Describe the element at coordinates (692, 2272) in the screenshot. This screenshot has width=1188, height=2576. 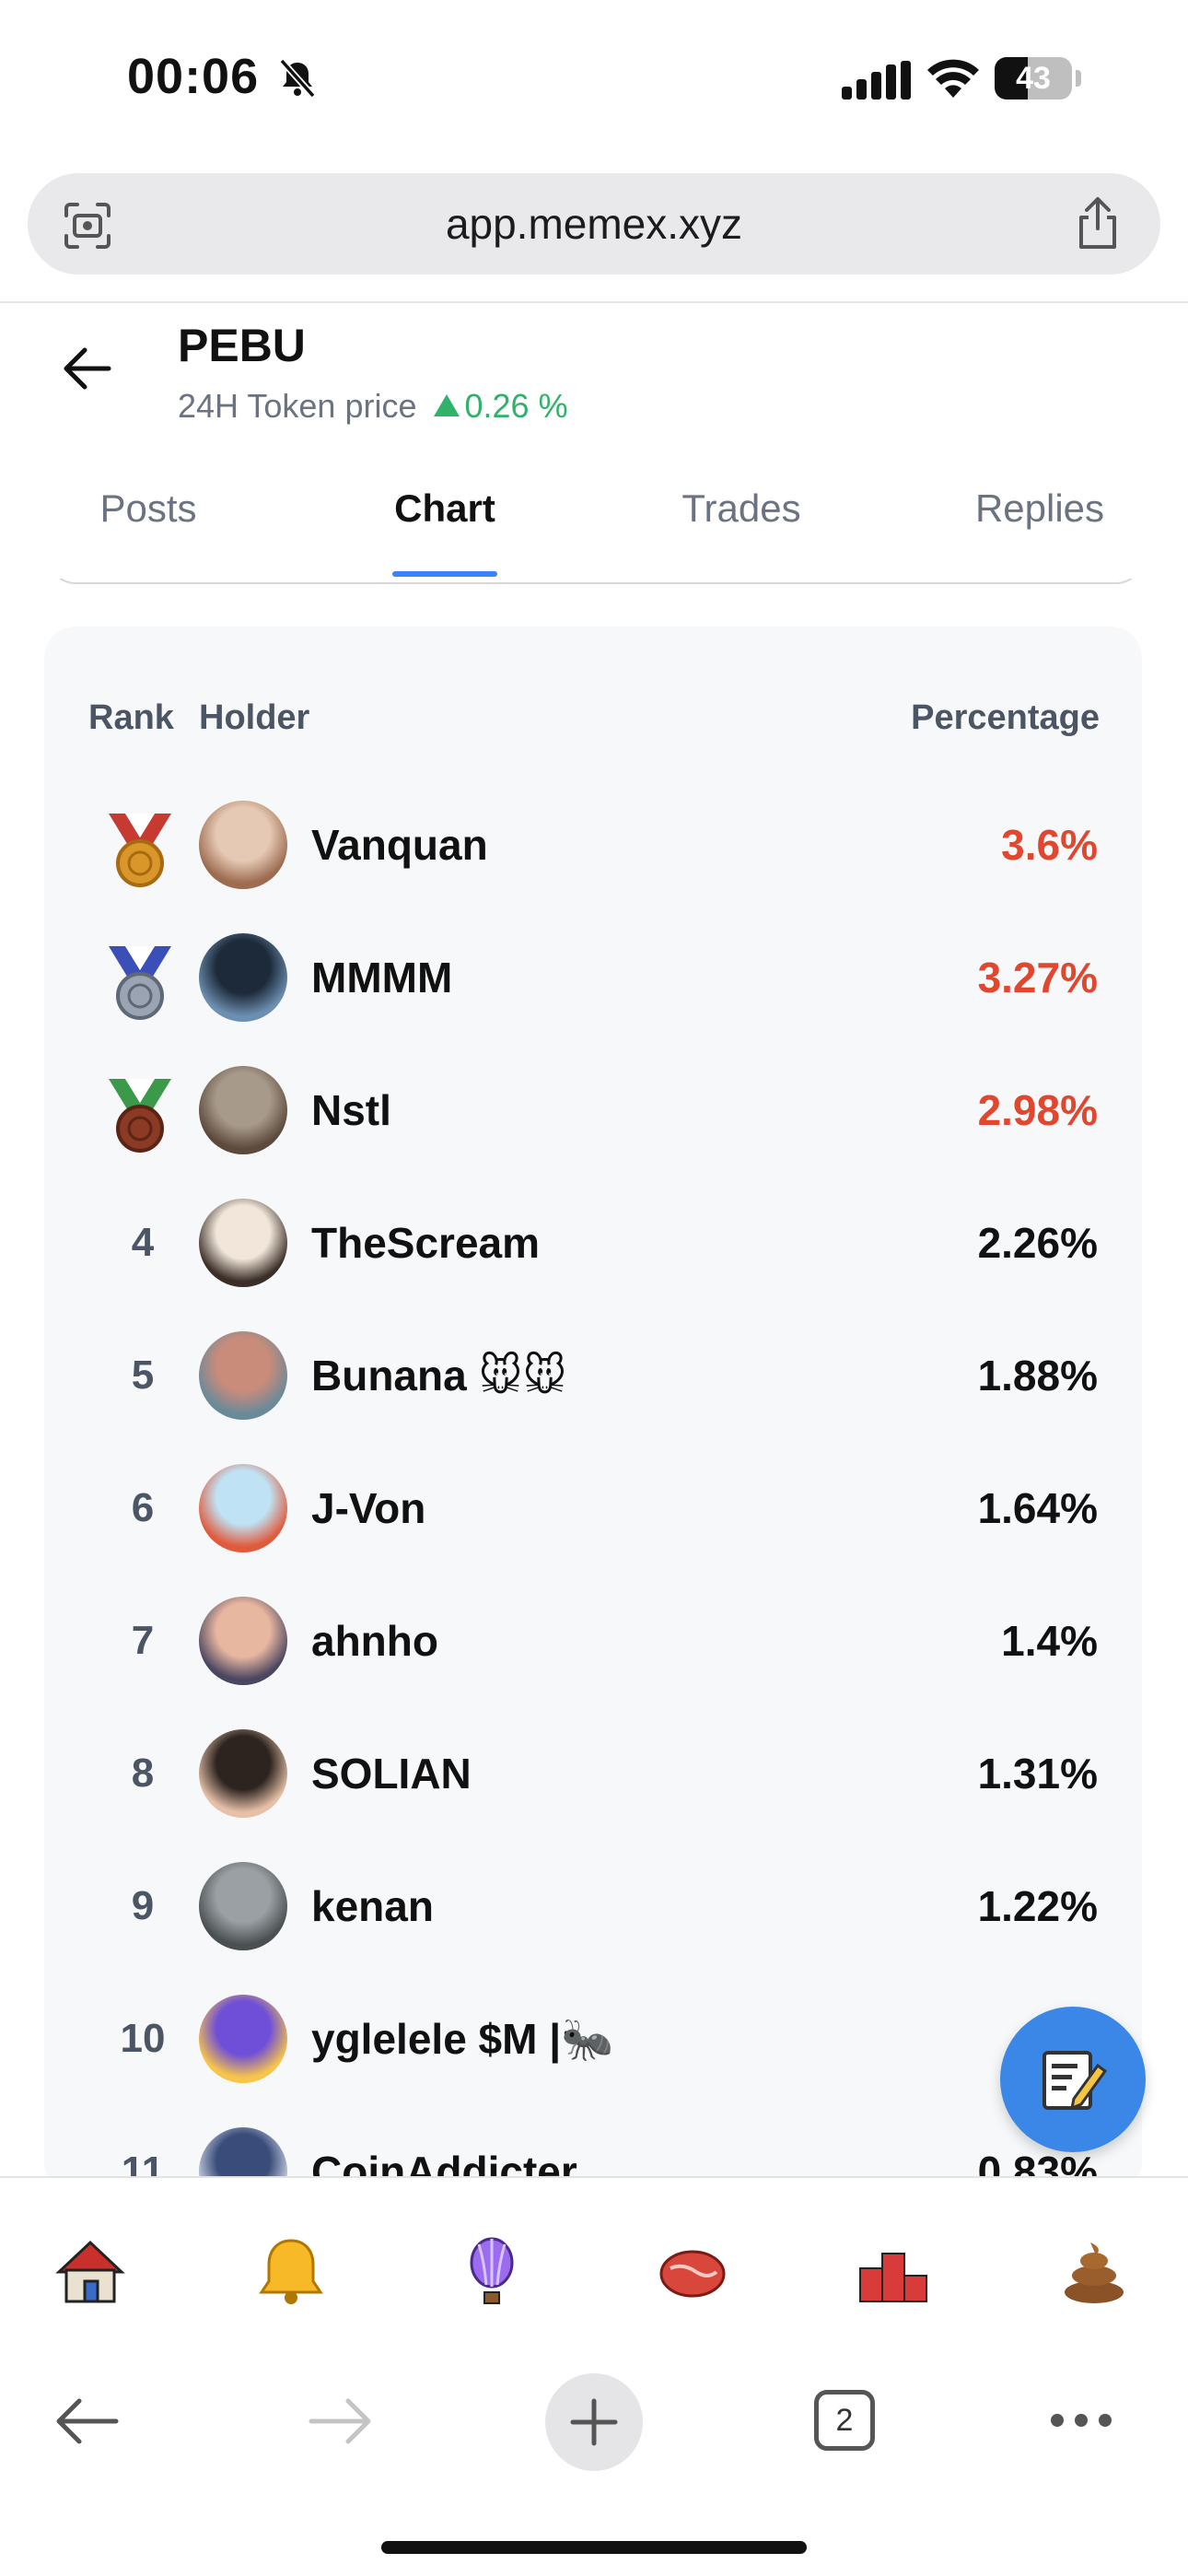
I see `meat-icon` at that location.